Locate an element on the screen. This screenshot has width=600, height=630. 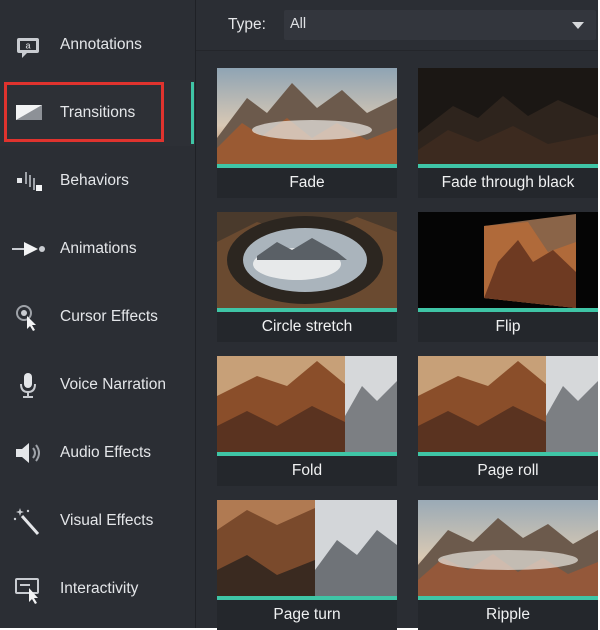
fade-through-black-thumbnail is located at coordinates (508, 116).